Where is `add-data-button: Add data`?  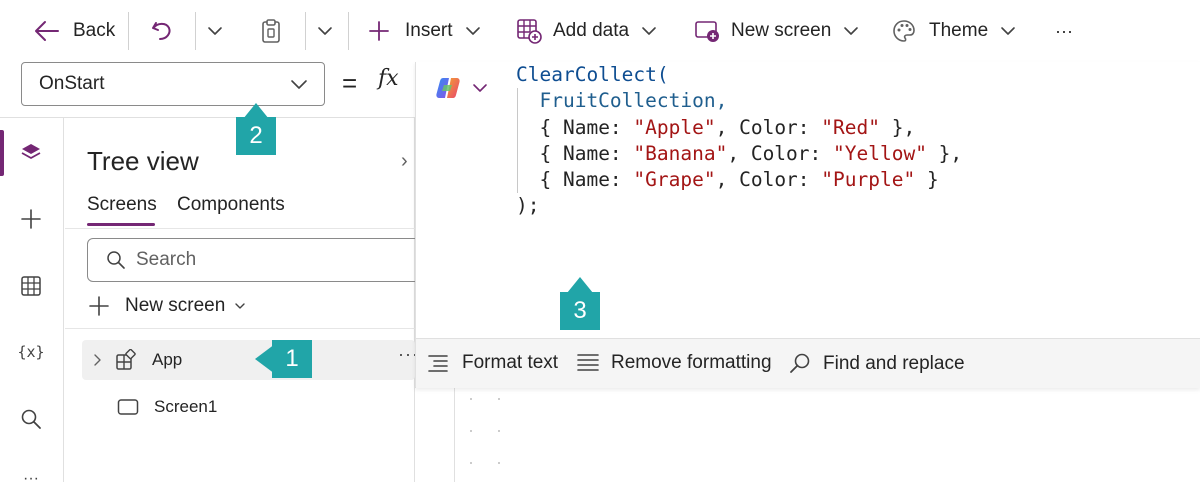 add-data-button: Add data is located at coordinates (586, 31).